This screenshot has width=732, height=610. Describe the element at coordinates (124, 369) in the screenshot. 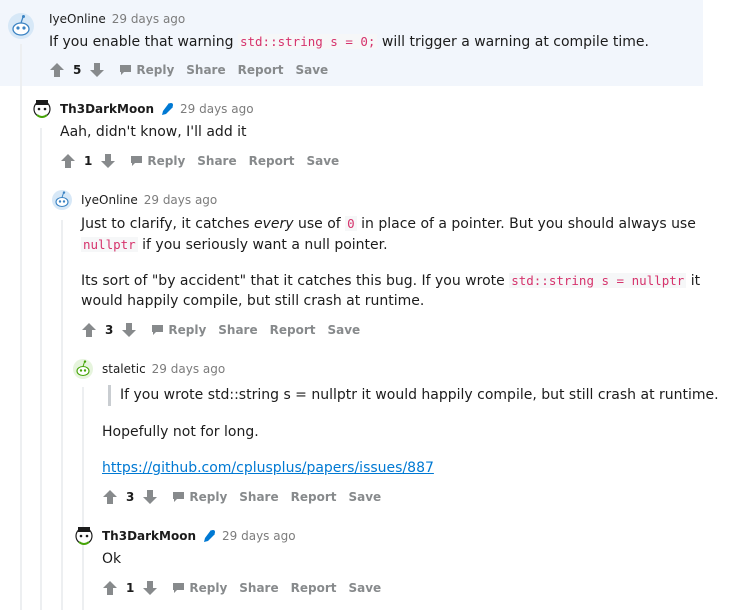

I see `author-name: staletic` at that location.